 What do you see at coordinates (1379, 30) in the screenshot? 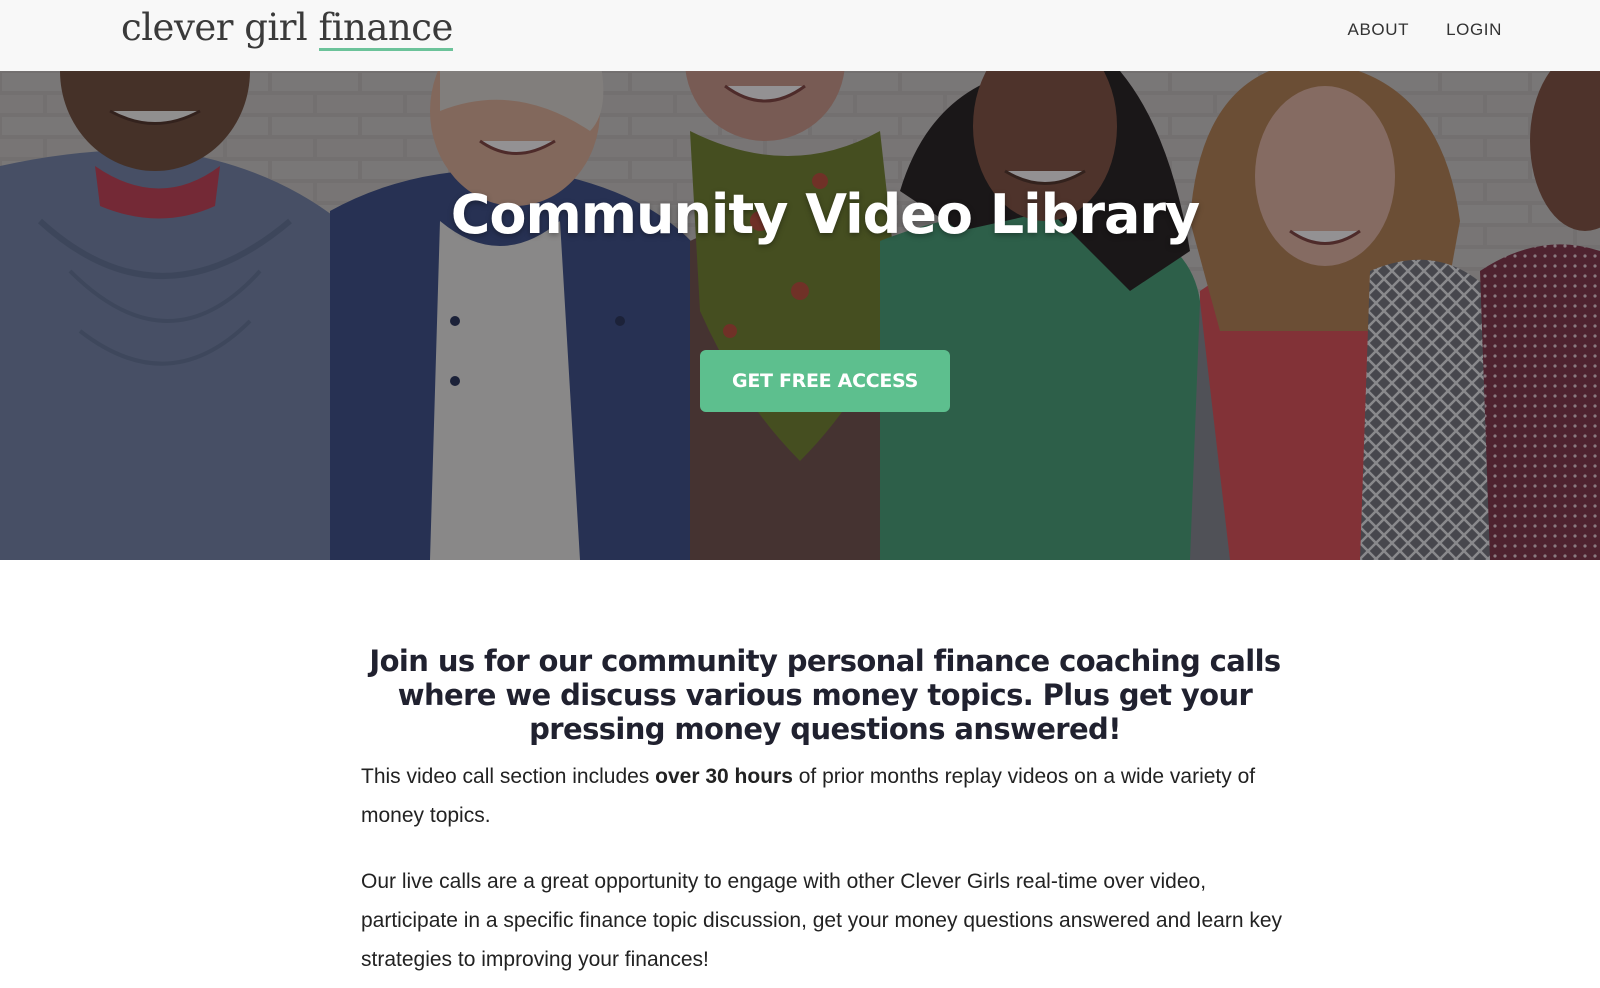
I see `nav-about-link: ABOUT` at bounding box center [1379, 30].